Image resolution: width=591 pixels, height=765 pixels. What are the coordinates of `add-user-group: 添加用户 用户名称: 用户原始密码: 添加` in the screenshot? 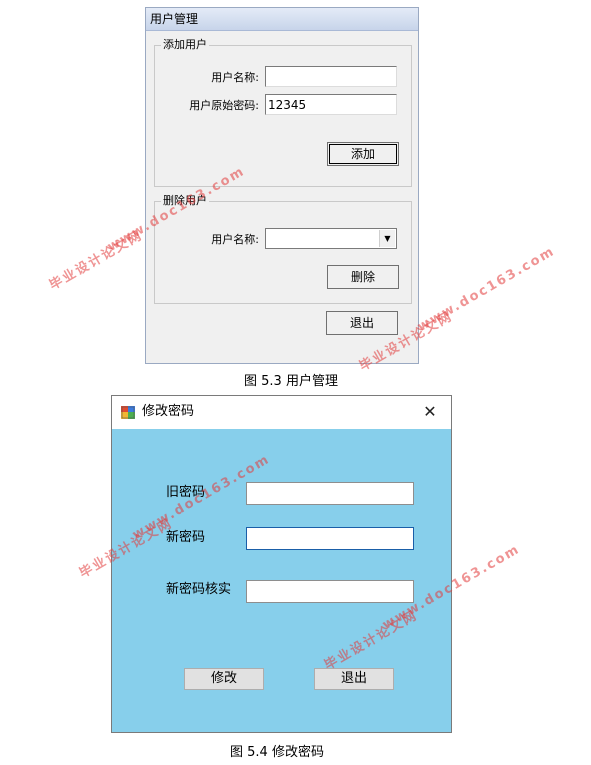 It's located at (283, 112).